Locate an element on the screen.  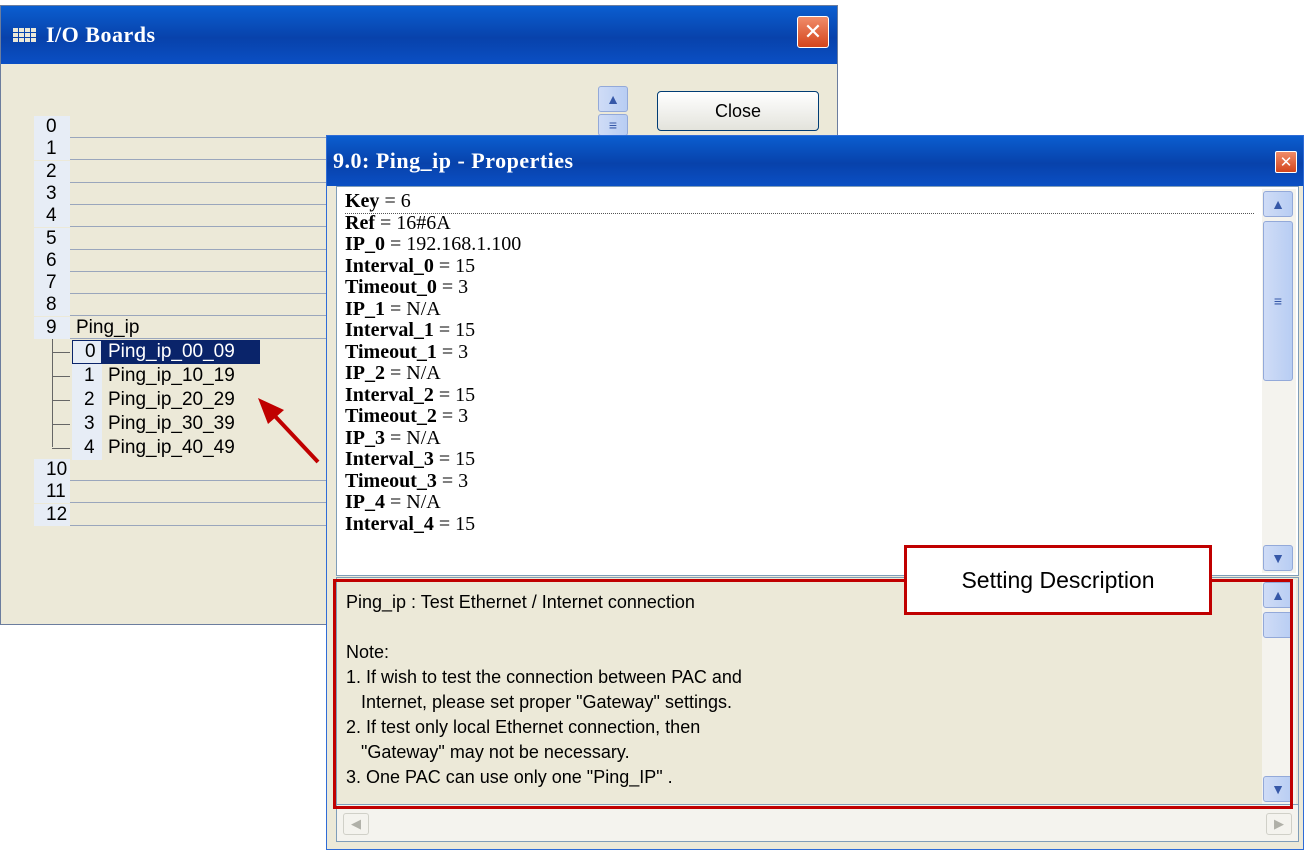
slot-number: 1 is located at coordinates (52, 149).